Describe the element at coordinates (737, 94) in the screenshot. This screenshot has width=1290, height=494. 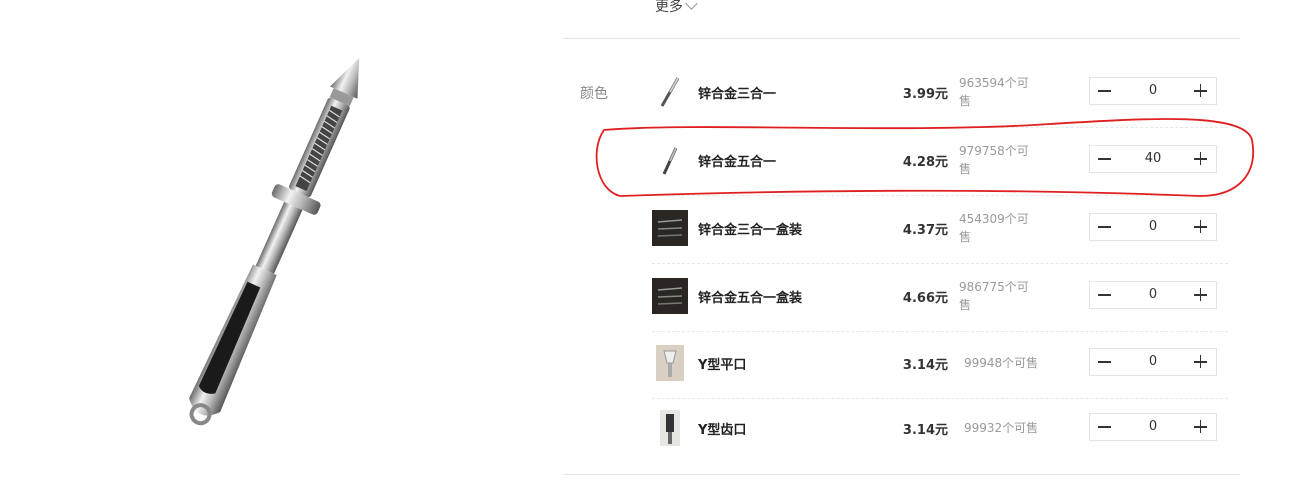
I see `variant-name: 锌合金三合一` at that location.